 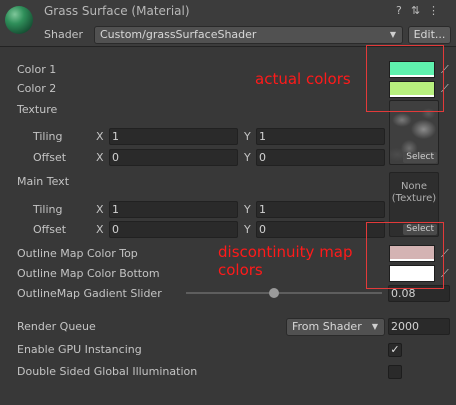 I want to click on render-queue-mode: From Shader, so click(x=327, y=326).